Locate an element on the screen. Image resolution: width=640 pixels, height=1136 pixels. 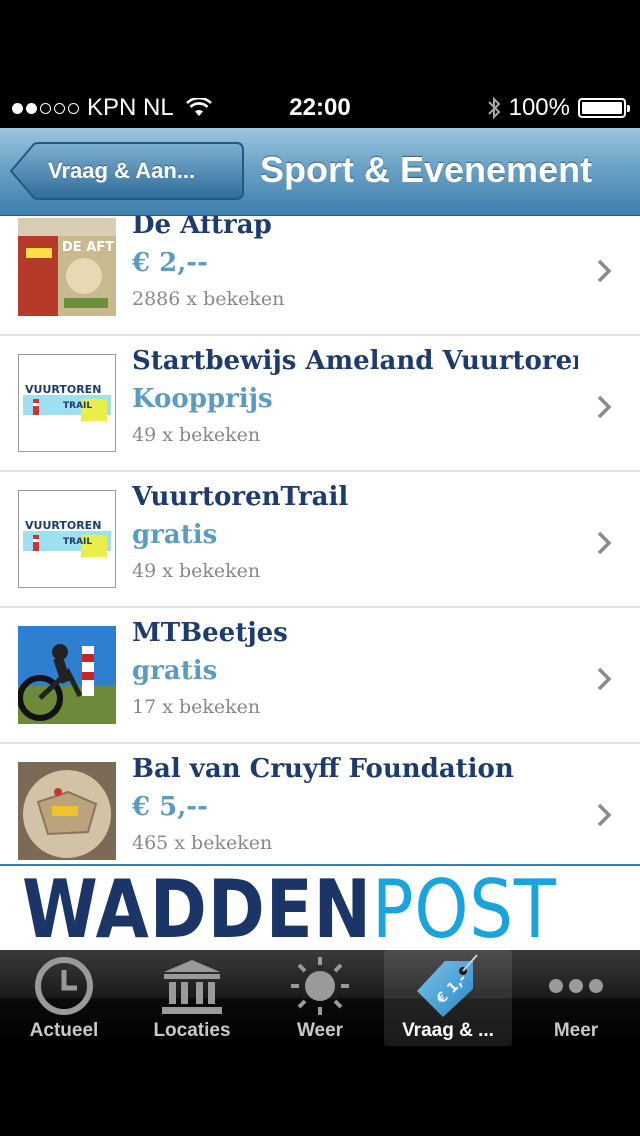
bottom-area is located at coordinates (320, 1091).